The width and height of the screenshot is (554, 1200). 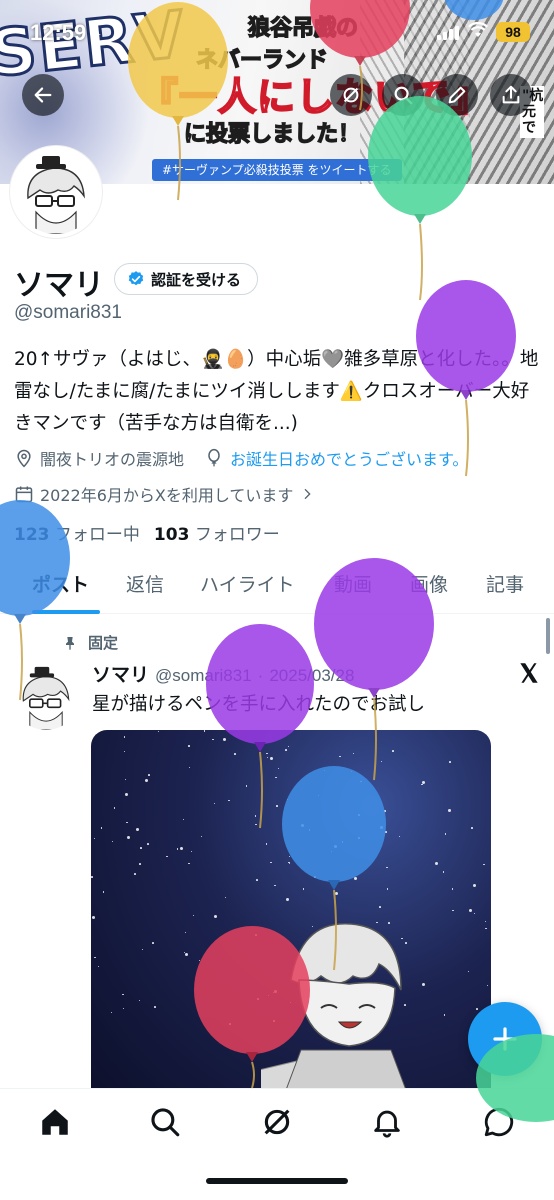 What do you see at coordinates (277, 33) in the screenshot?
I see `status-bar: 12:59 ☾ 98` at bounding box center [277, 33].